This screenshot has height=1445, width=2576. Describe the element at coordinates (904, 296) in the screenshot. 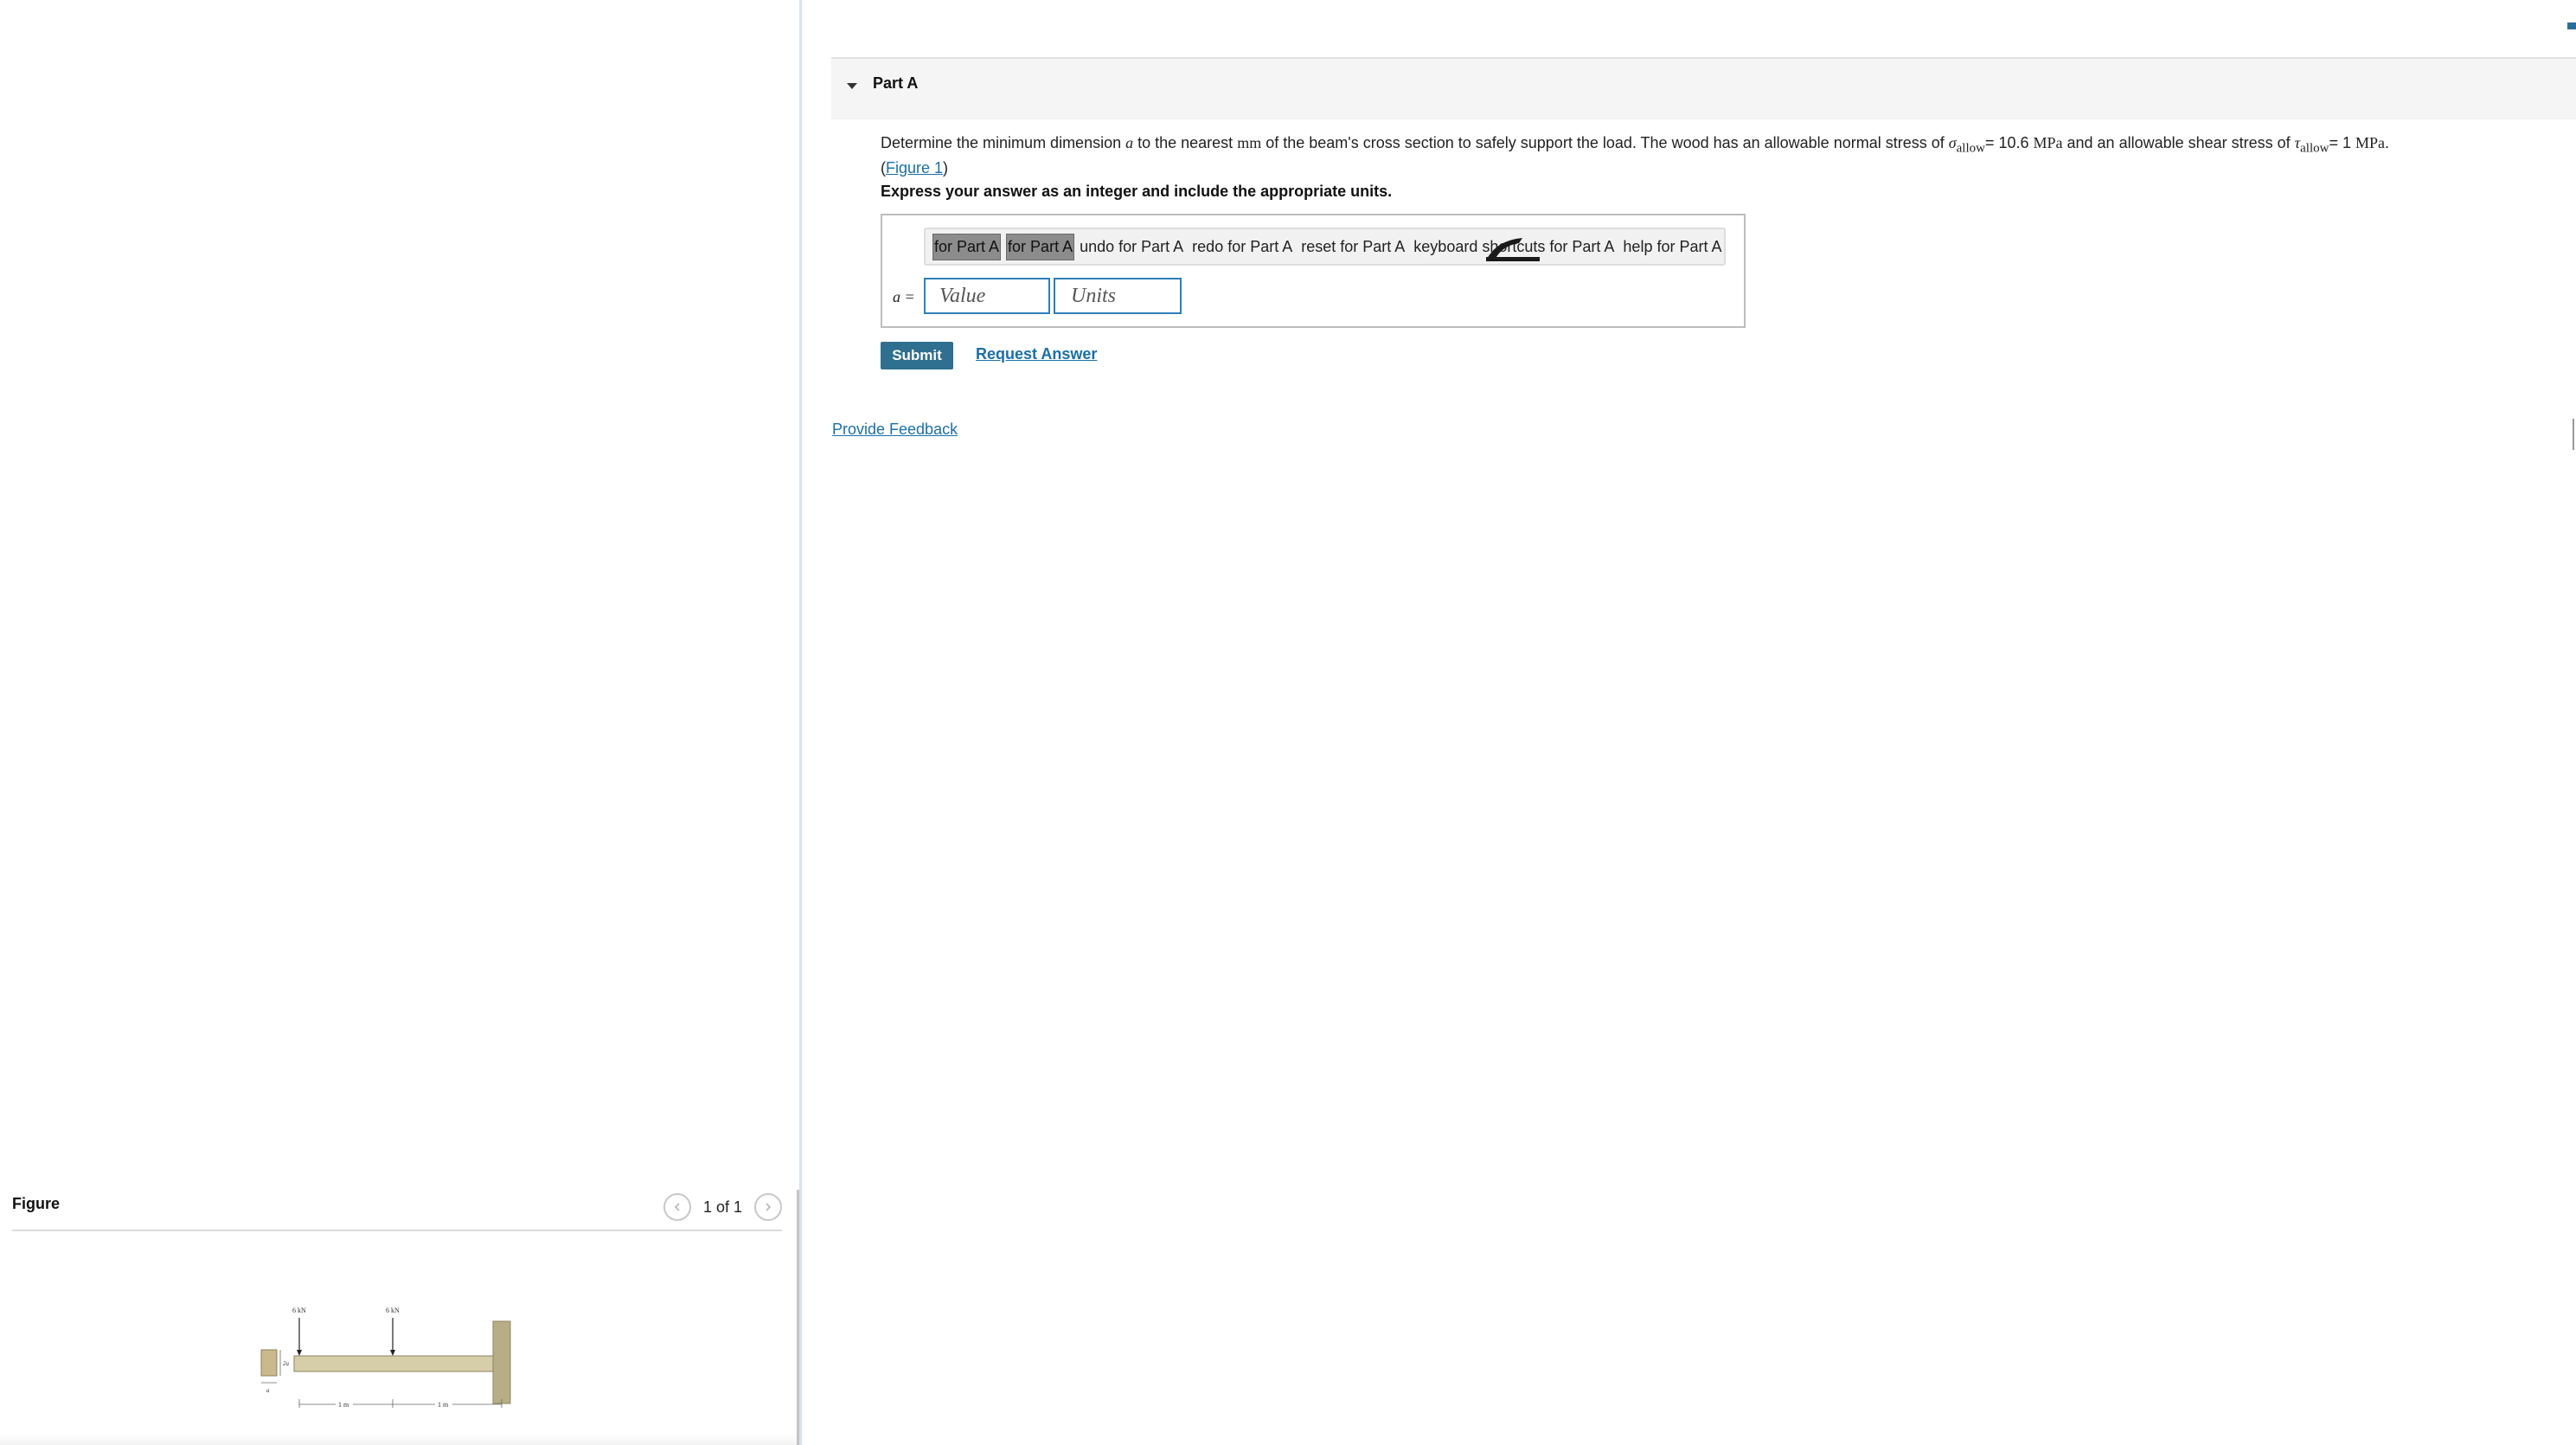

I see `answer-variable-label: a =` at that location.